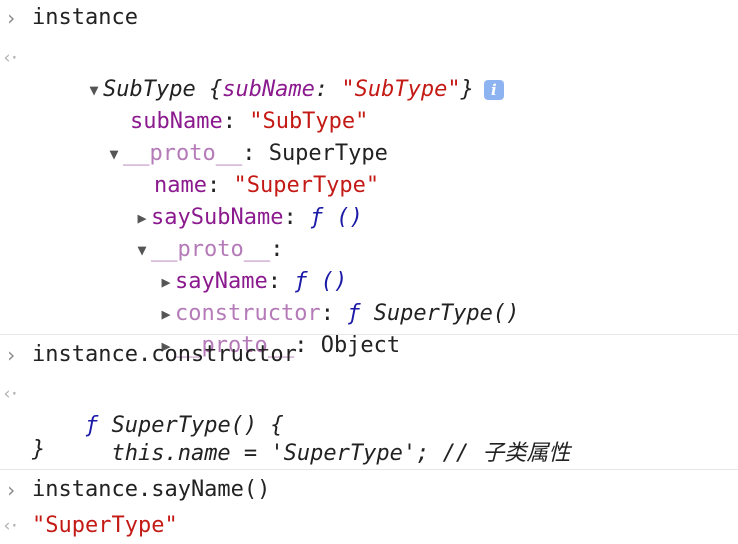  Describe the element at coordinates (39, 449) in the screenshot. I see `function-source-line-3: }` at that location.